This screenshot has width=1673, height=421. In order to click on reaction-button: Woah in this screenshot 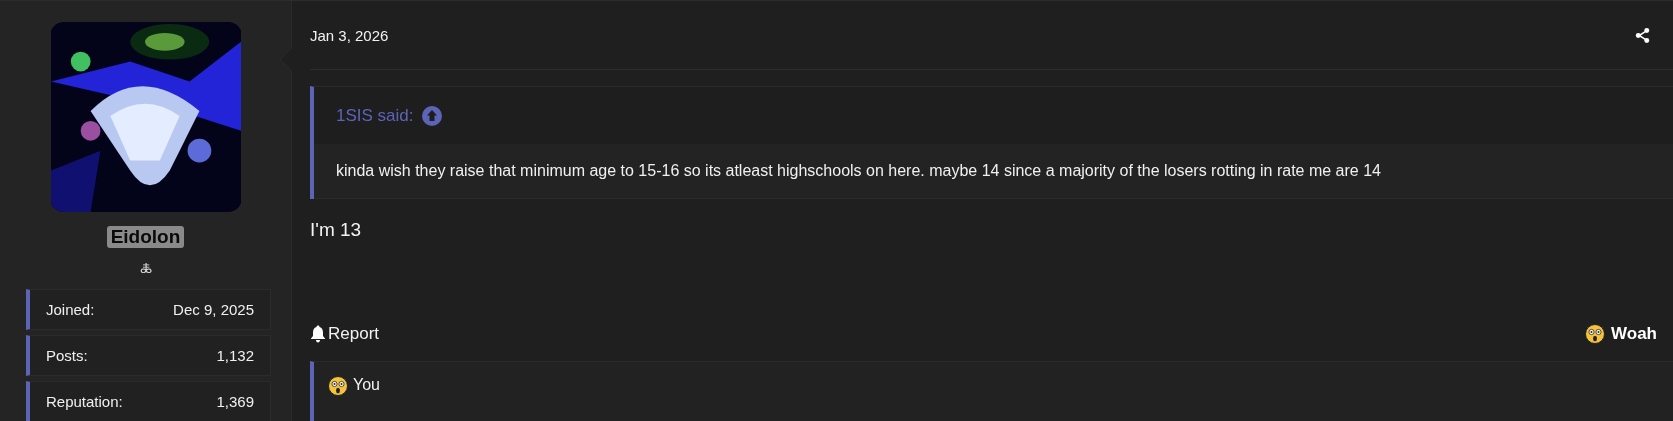, I will do `click(1621, 334)`.